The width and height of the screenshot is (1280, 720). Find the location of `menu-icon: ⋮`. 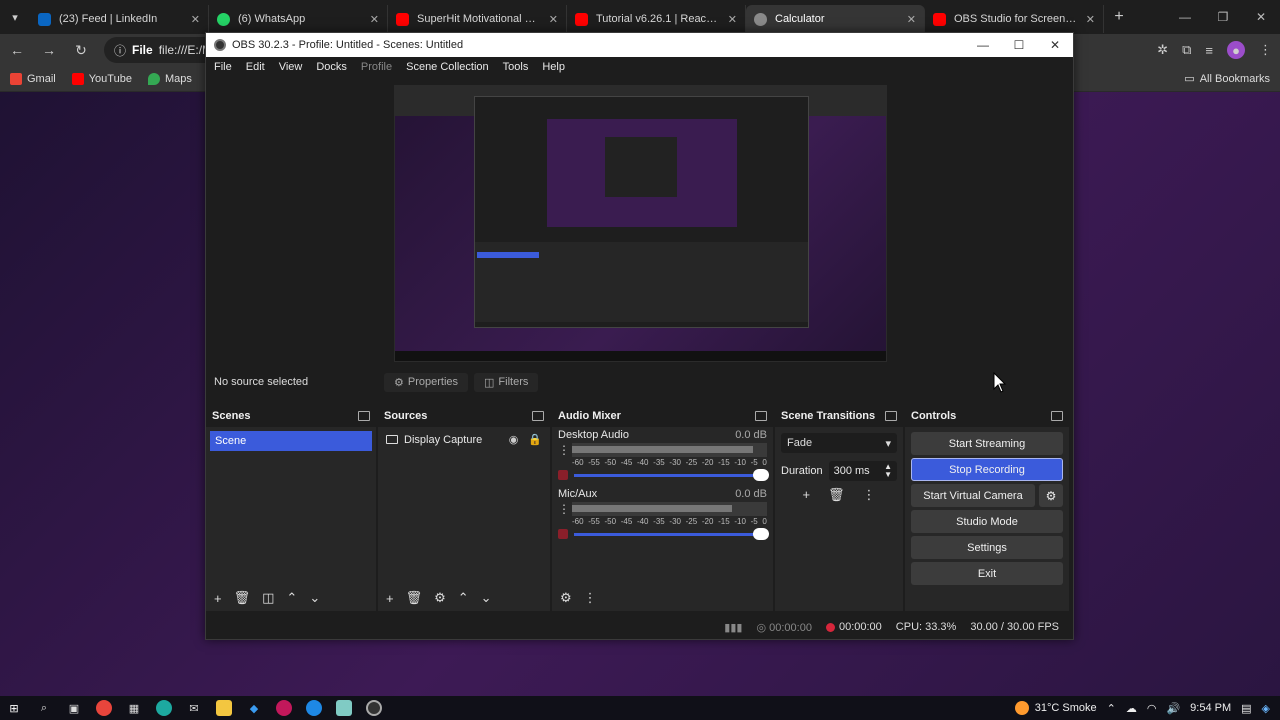

menu-icon: ⋮ is located at coordinates (1265, 50).